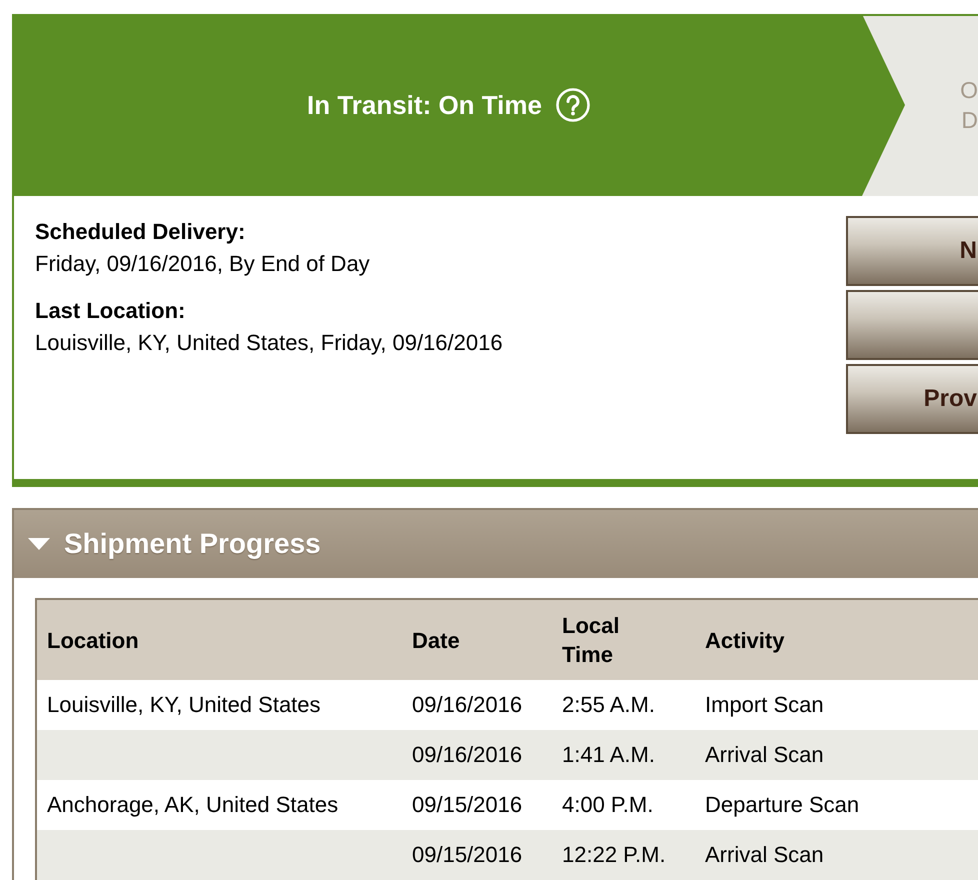  What do you see at coordinates (192, 544) in the screenshot?
I see `section-title: Shipment Progress` at bounding box center [192, 544].